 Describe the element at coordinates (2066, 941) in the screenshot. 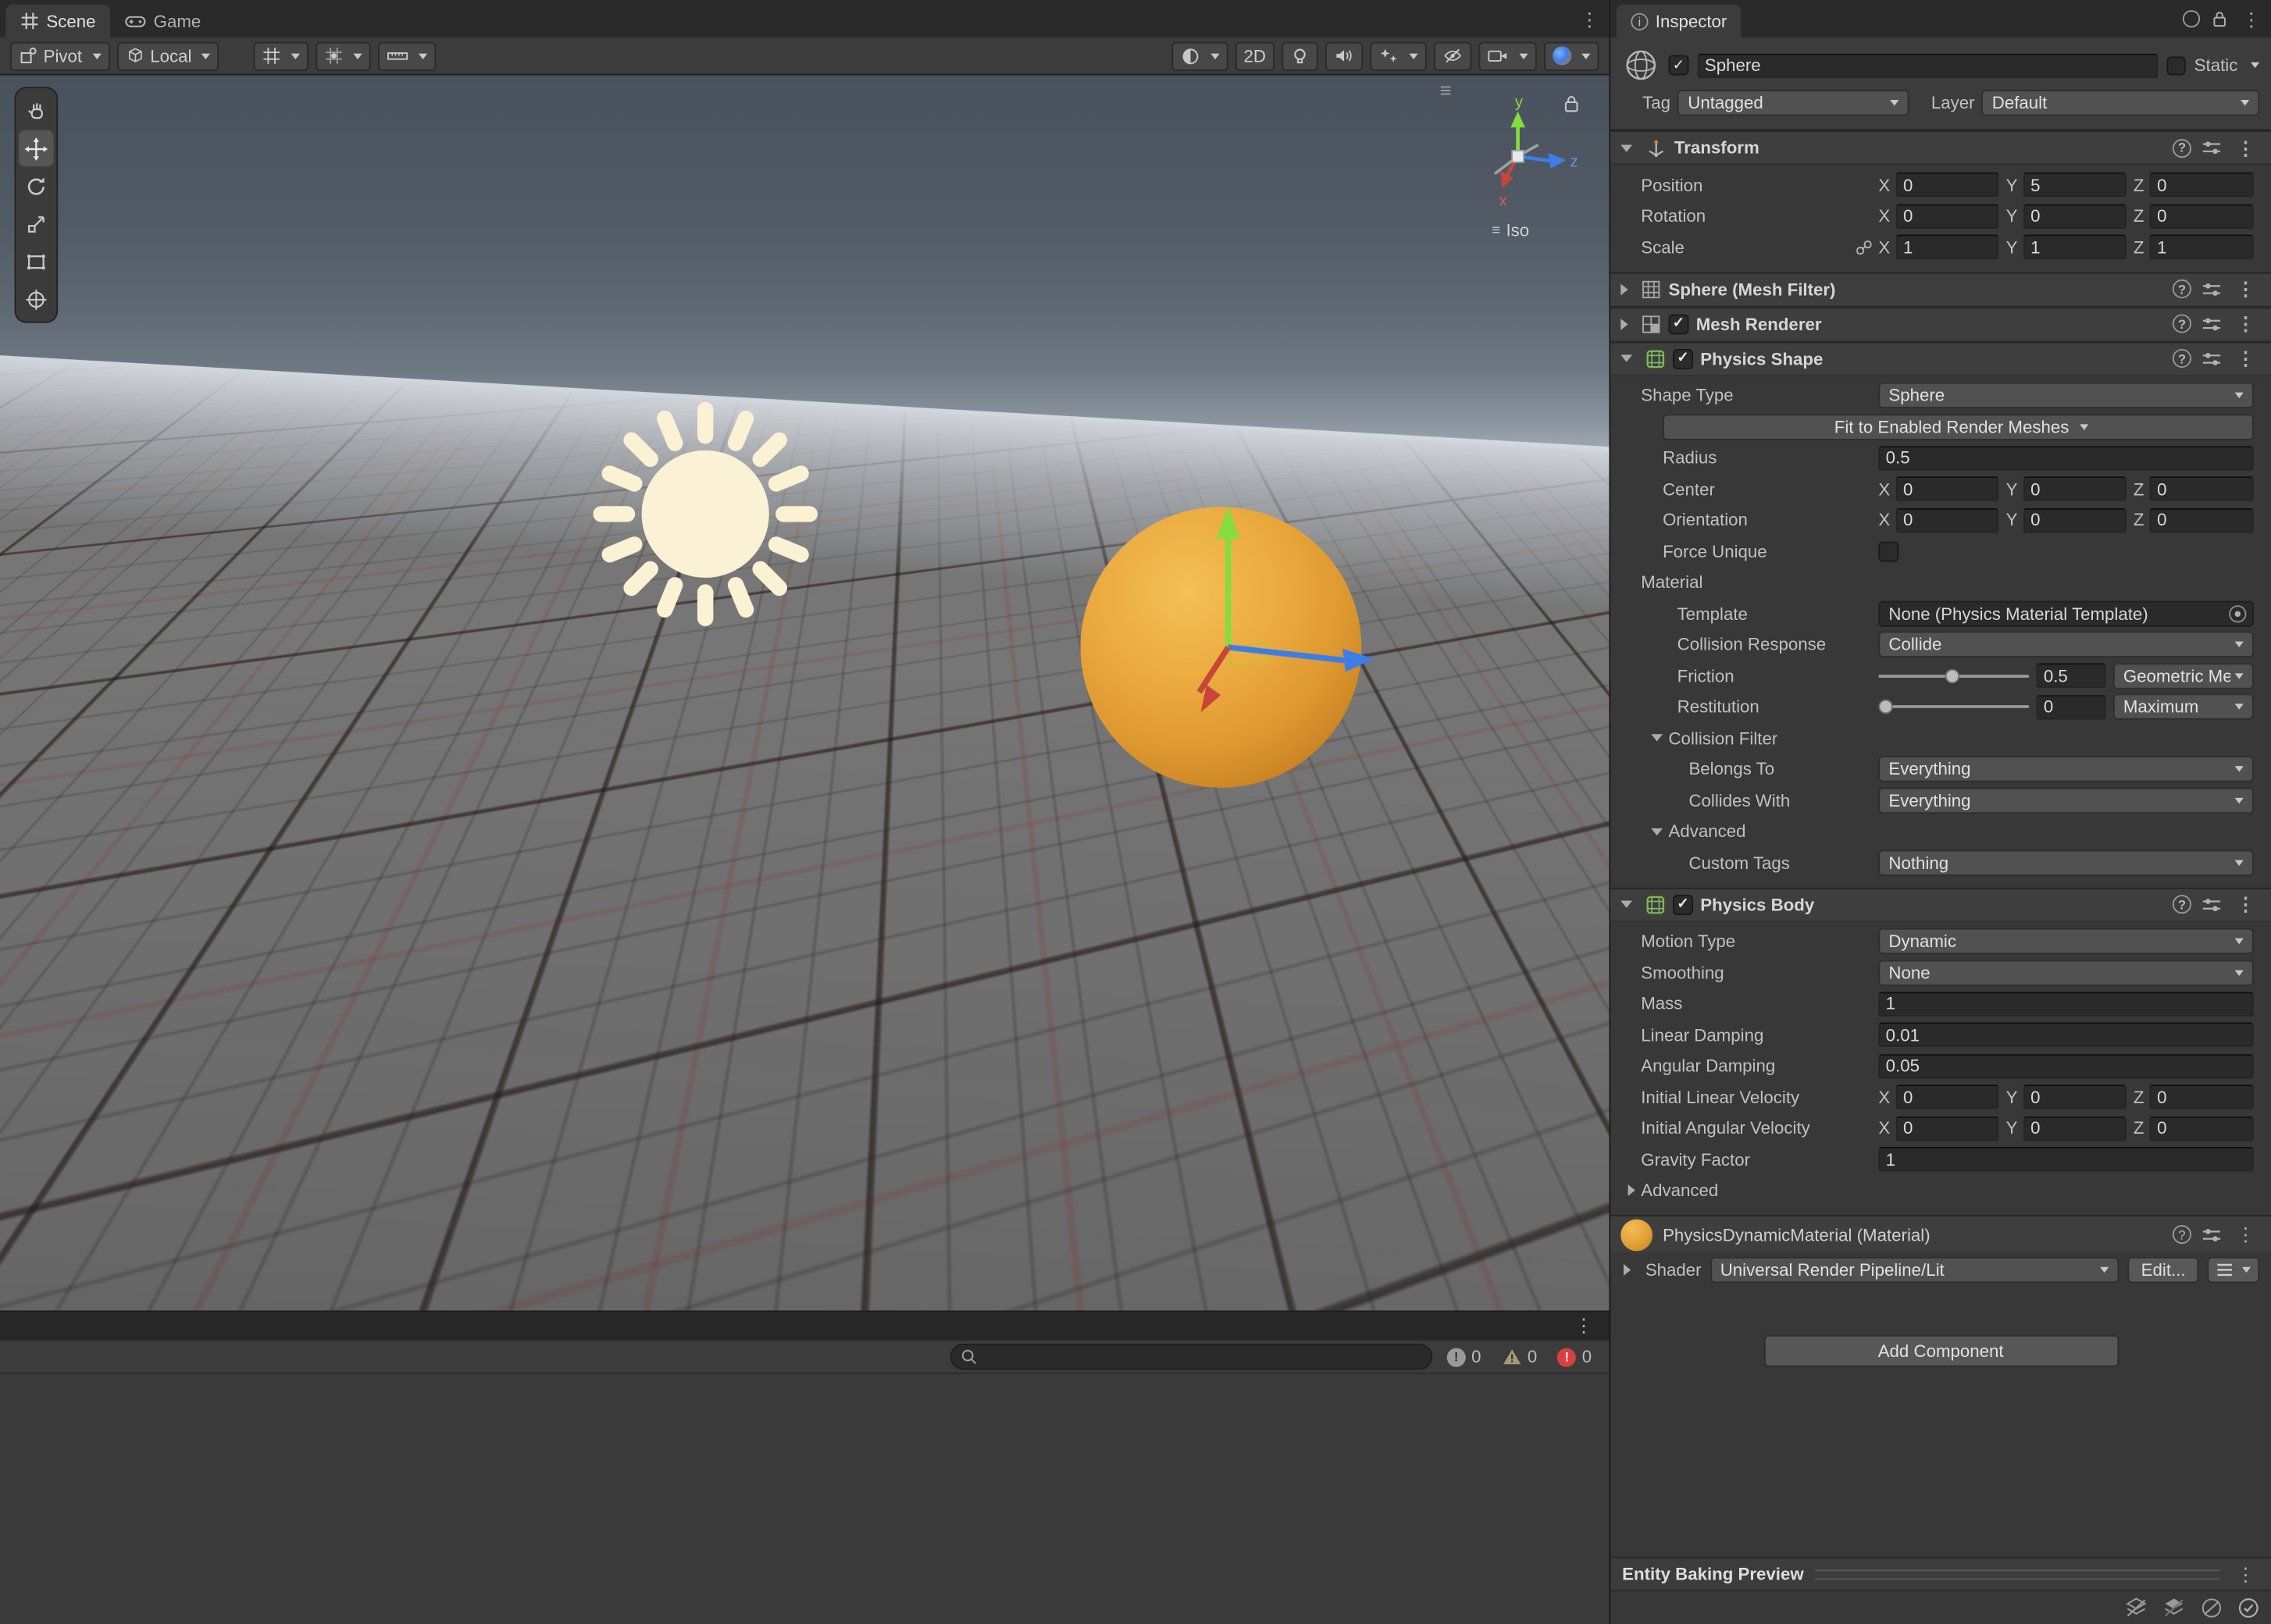

I see `motion-type-dropdown: Dynamic` at that location.